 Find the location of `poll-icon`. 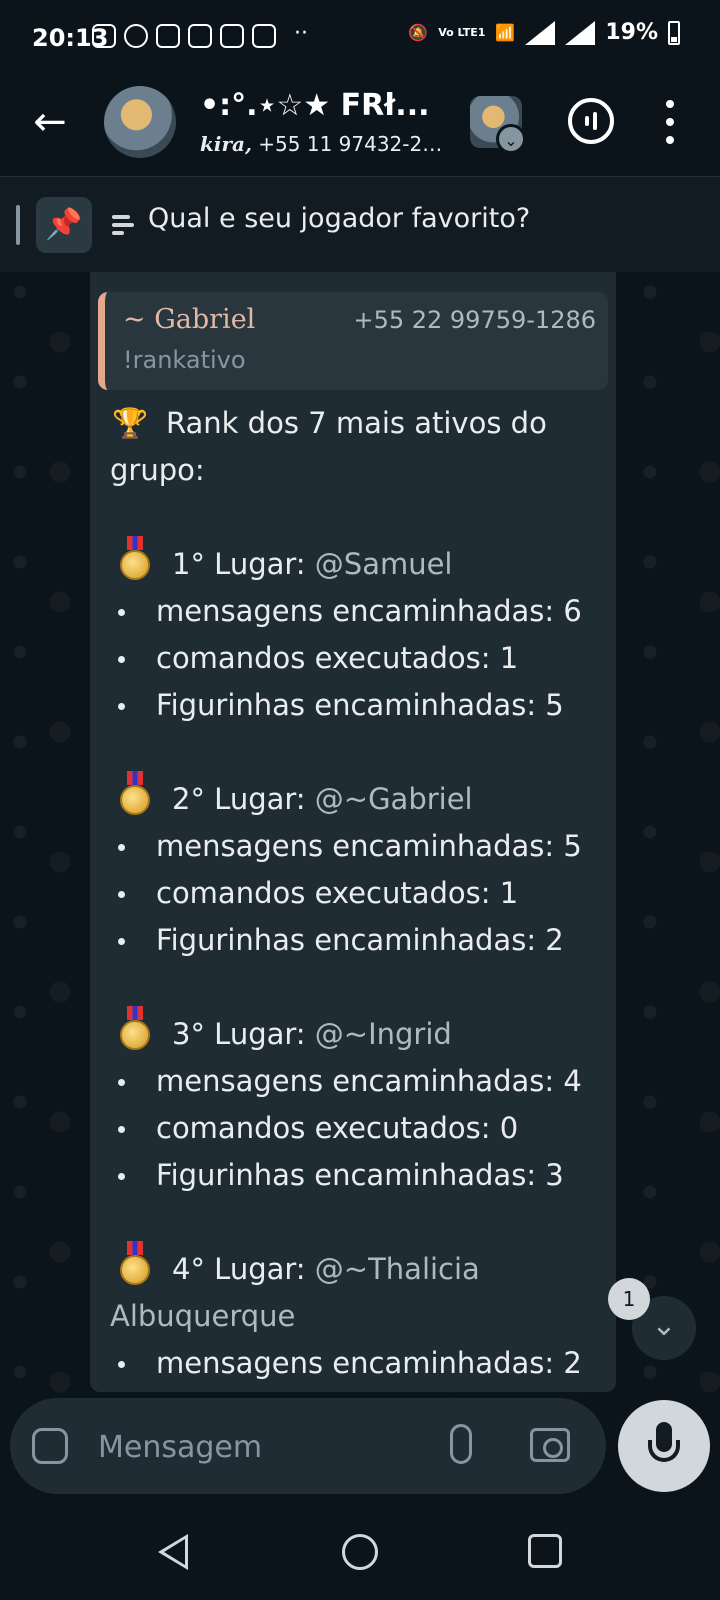

poll-icon is located at coordinates (123, 225).